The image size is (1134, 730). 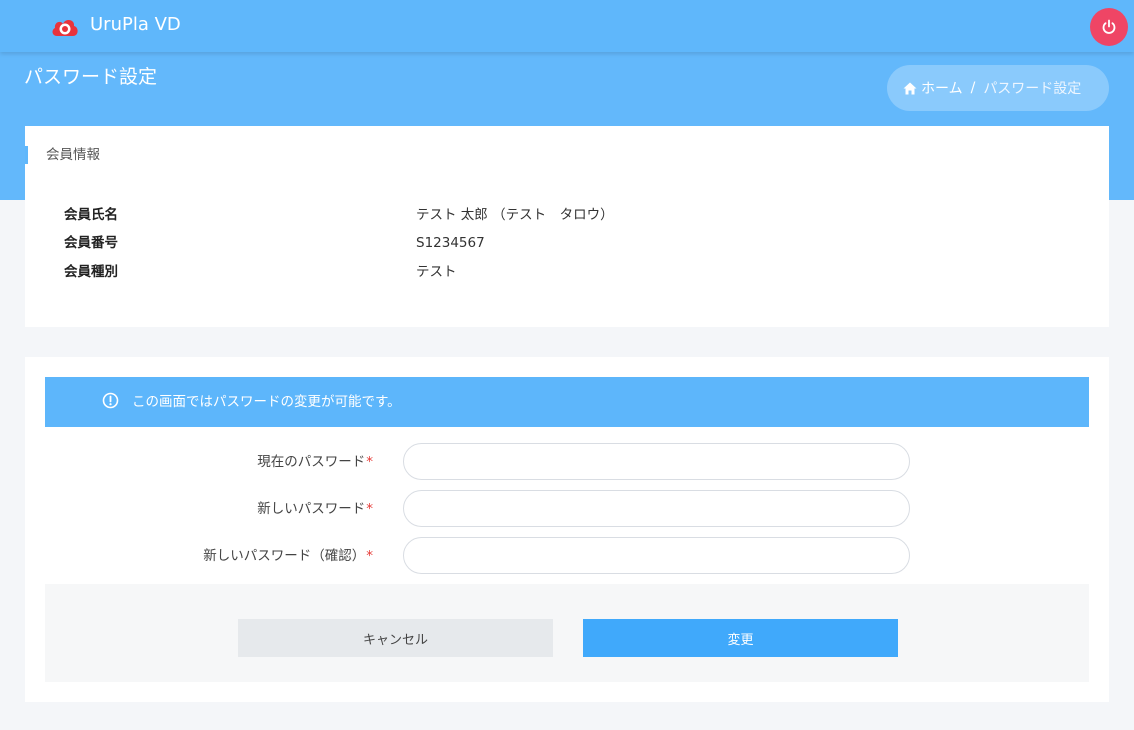 I want to click on cloud-logo-icon, so click(x=65, y=28).